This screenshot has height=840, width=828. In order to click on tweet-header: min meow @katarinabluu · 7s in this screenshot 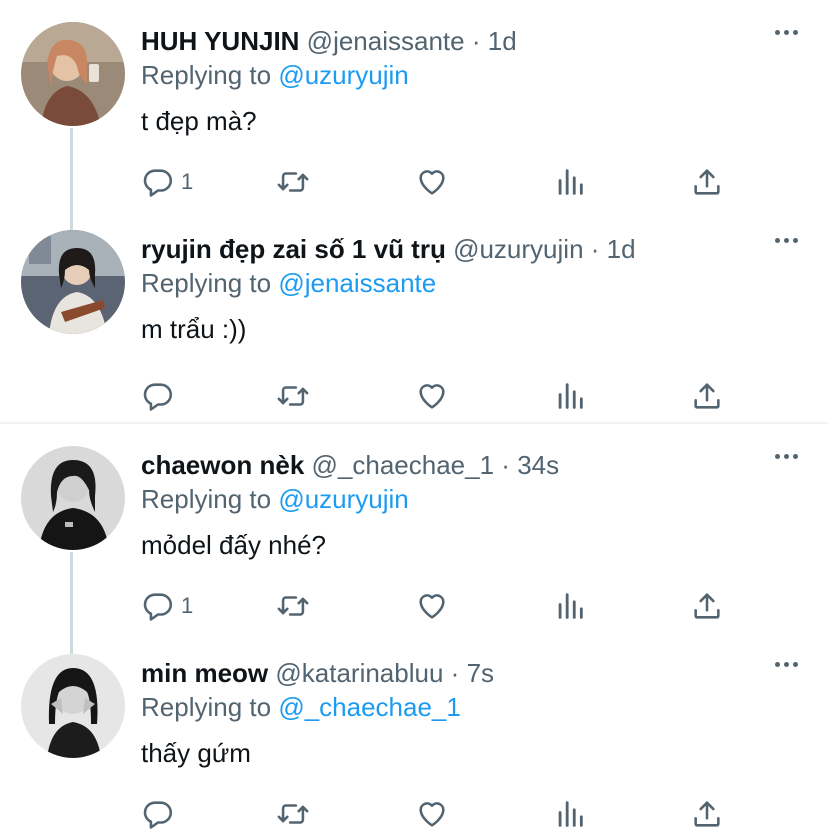, I will do `click(444, 673)`.